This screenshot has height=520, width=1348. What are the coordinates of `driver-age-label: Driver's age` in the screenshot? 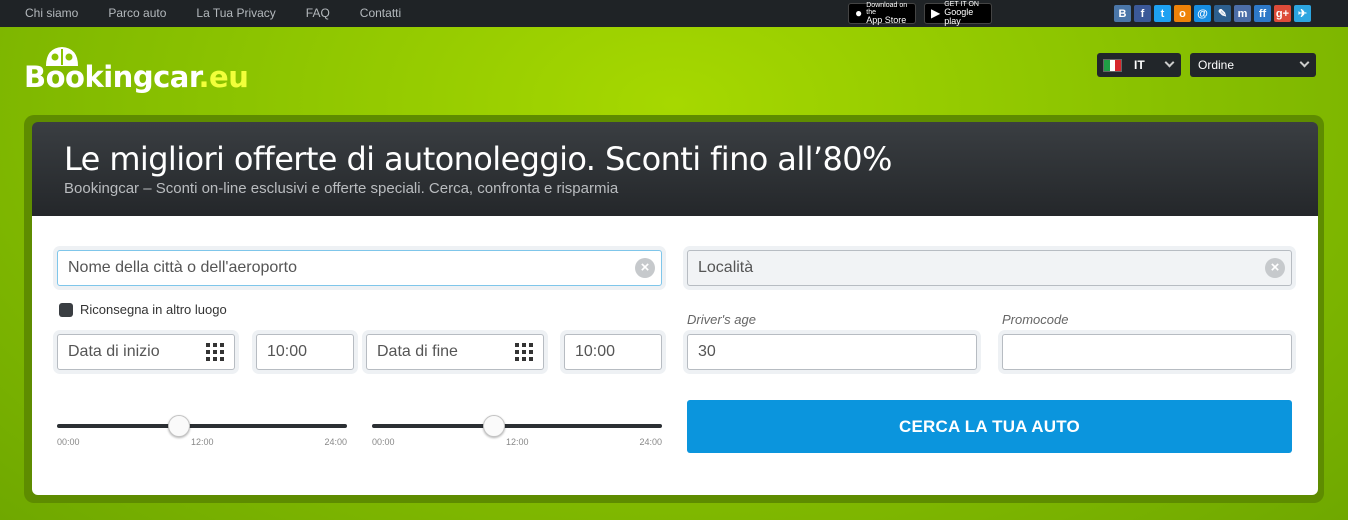 It's located at (721, 319).